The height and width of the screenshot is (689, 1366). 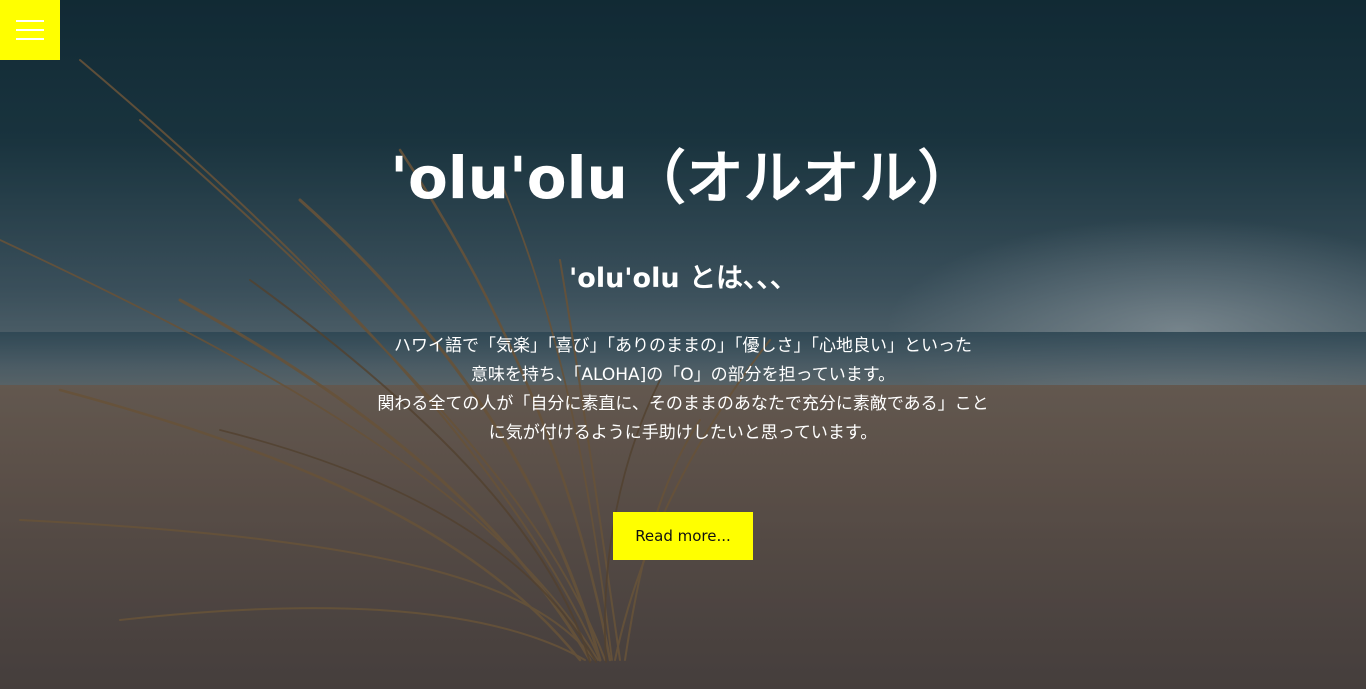 What do you see at coordinates (683, 433) in the screenshot?
I see `description-line: に気が付けるように手助けしたいと思っています。` at bounding box center [683, 433].